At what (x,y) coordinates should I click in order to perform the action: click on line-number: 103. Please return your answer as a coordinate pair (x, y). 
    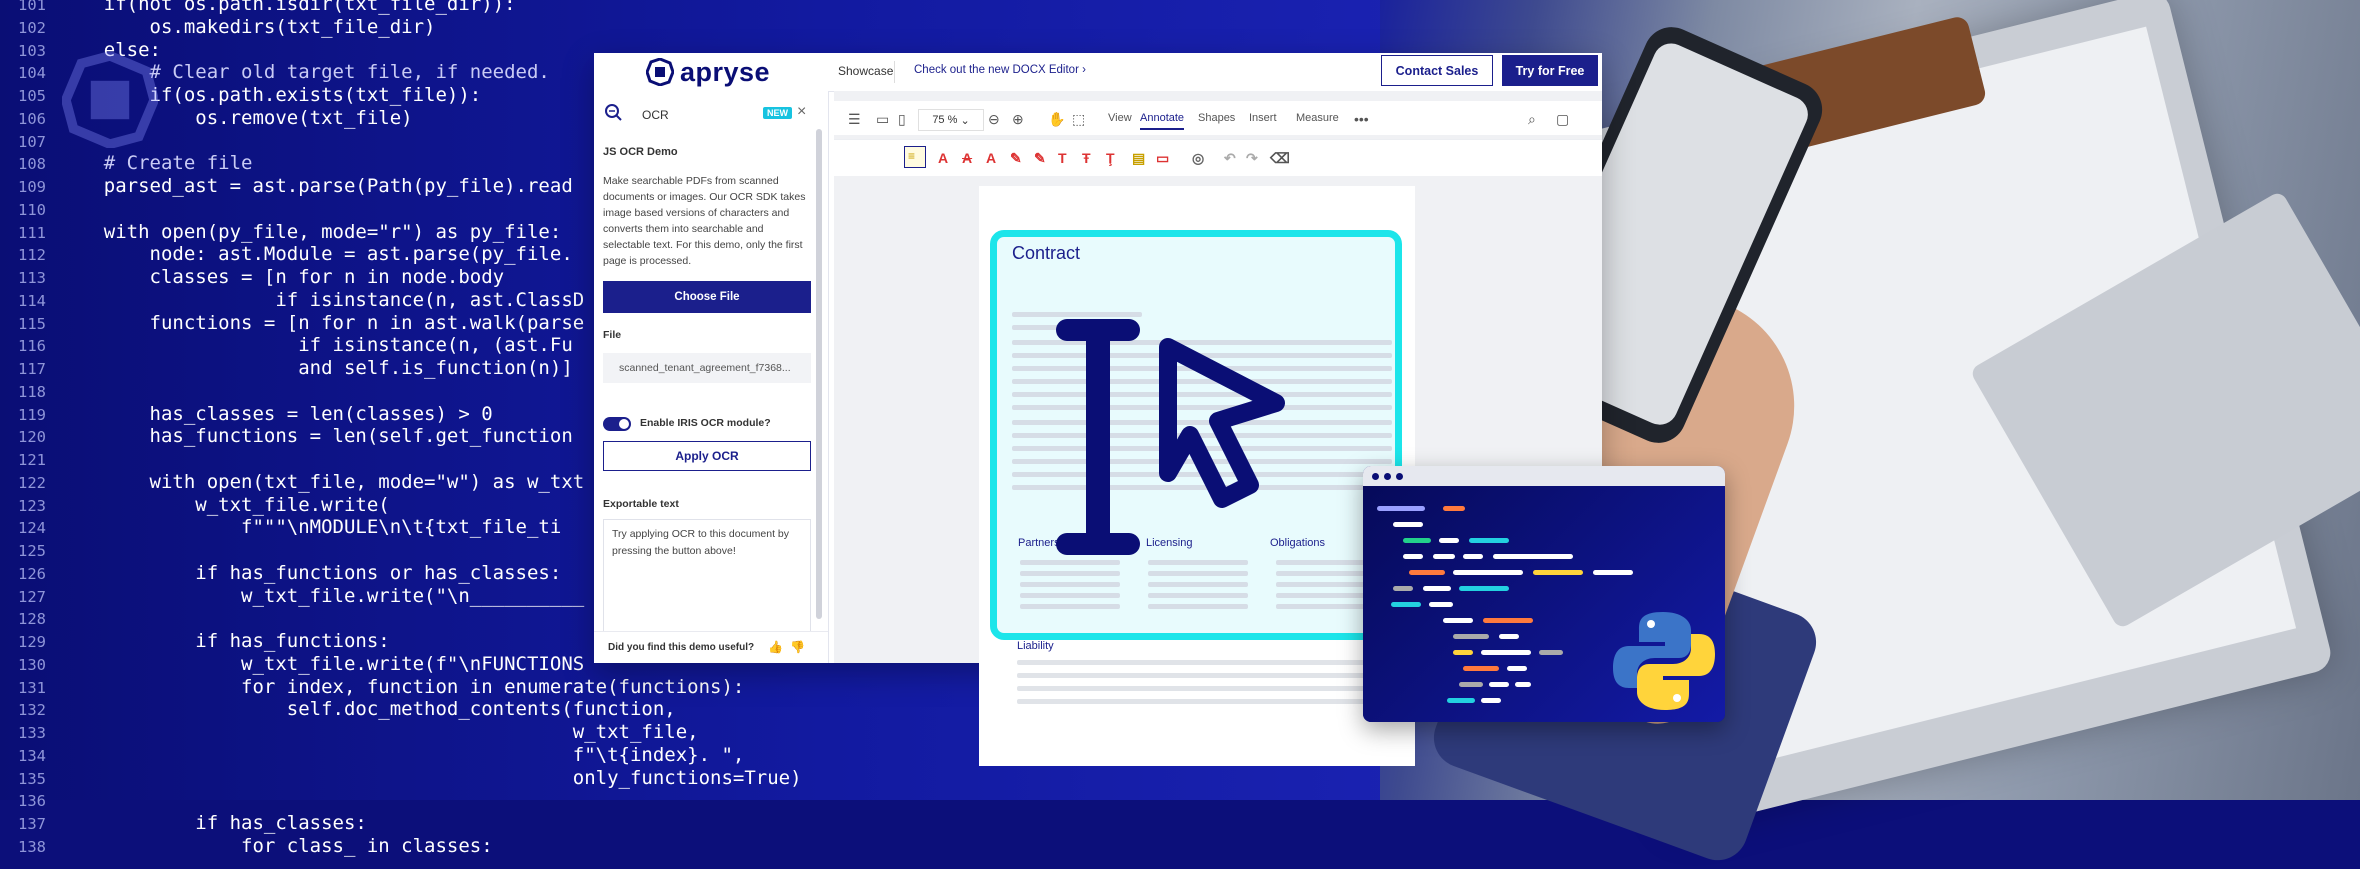
    Looking at the image, I should click on (32, 50).